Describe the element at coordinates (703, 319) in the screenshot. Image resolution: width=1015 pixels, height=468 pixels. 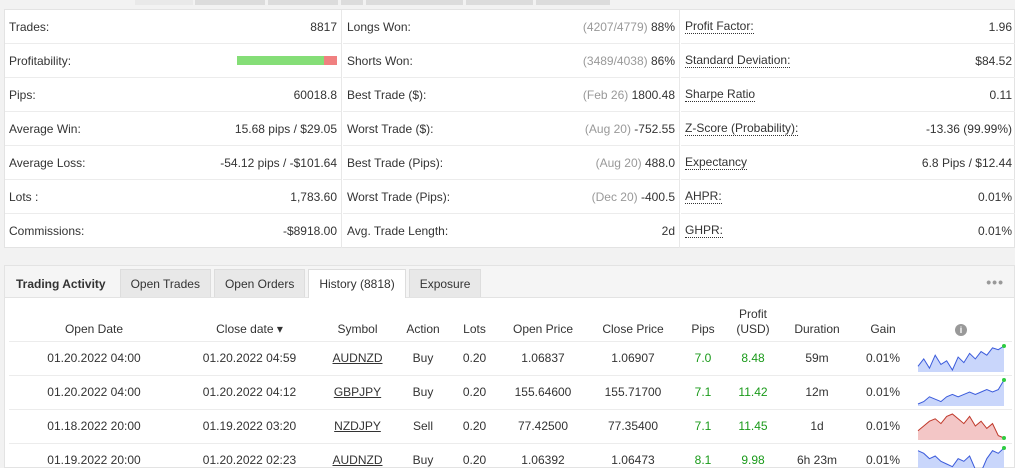
I see `col-pips: Pips` at that location.